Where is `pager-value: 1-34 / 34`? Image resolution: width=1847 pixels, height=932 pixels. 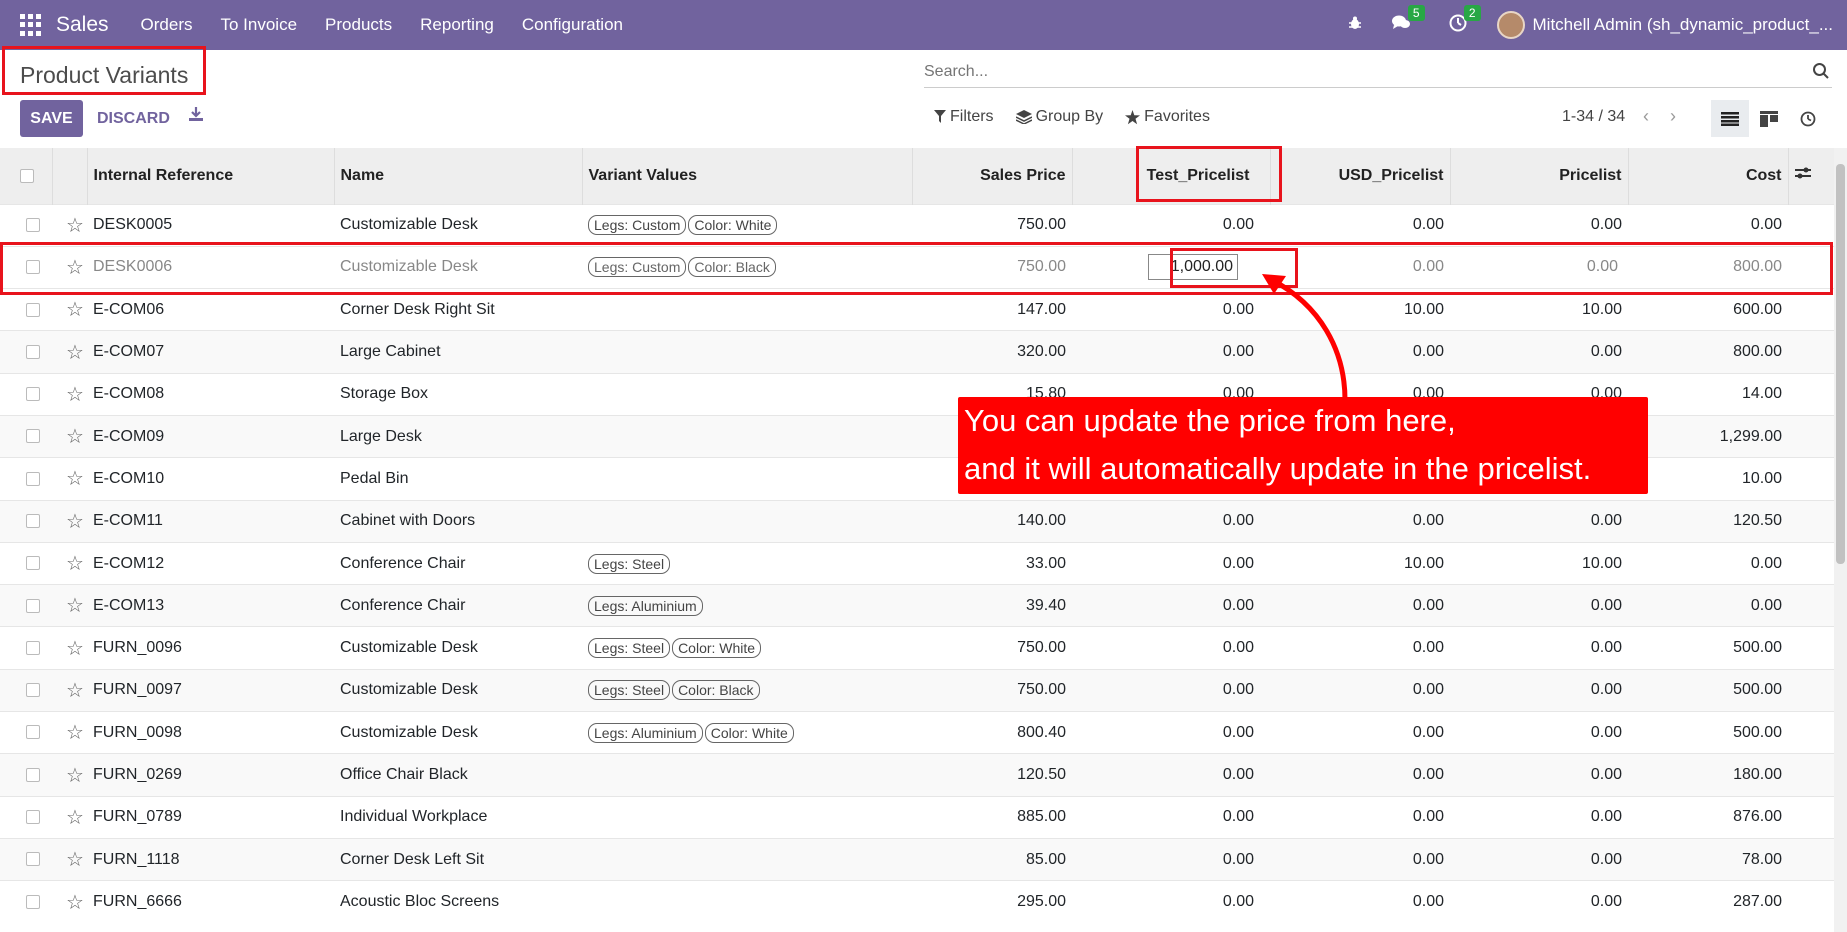 pager-value: 1-34 / 34 is located at coordinates (1593, 117).